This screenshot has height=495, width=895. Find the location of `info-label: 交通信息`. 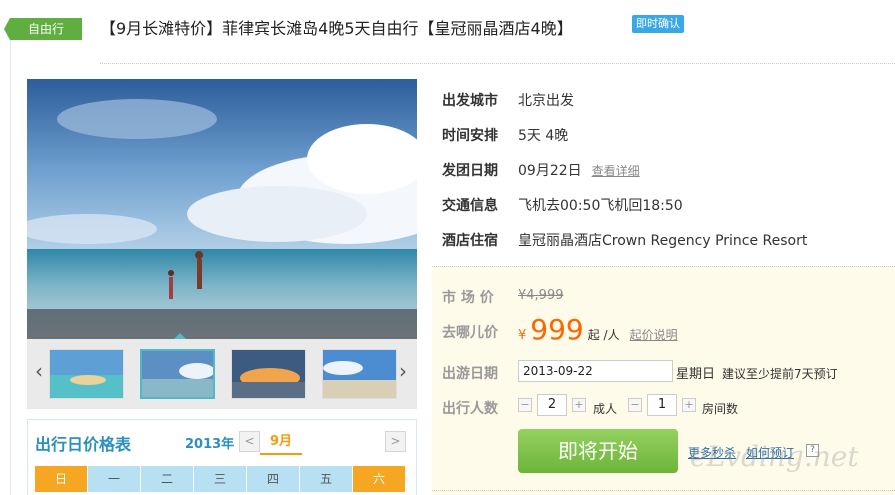

info-label: 交通信息 is located at coordinates (470, 206).